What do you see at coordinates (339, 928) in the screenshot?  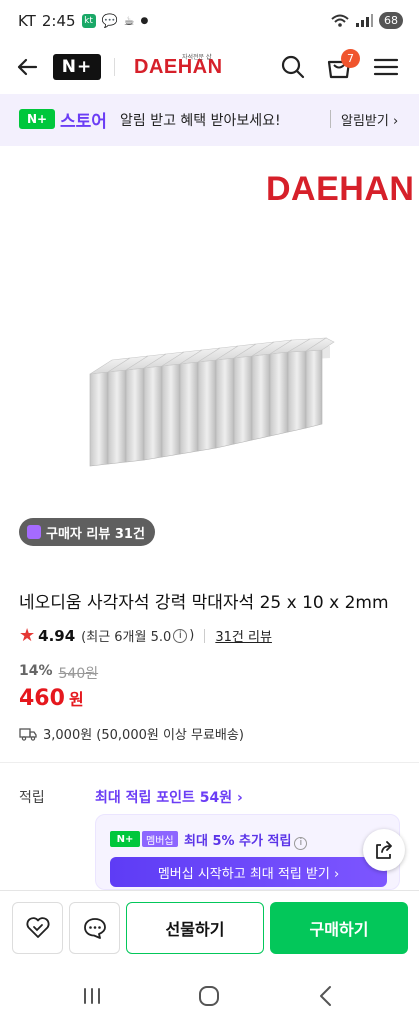 I see `buy-now-button: 구매하기` at bounding box center [339, 928].